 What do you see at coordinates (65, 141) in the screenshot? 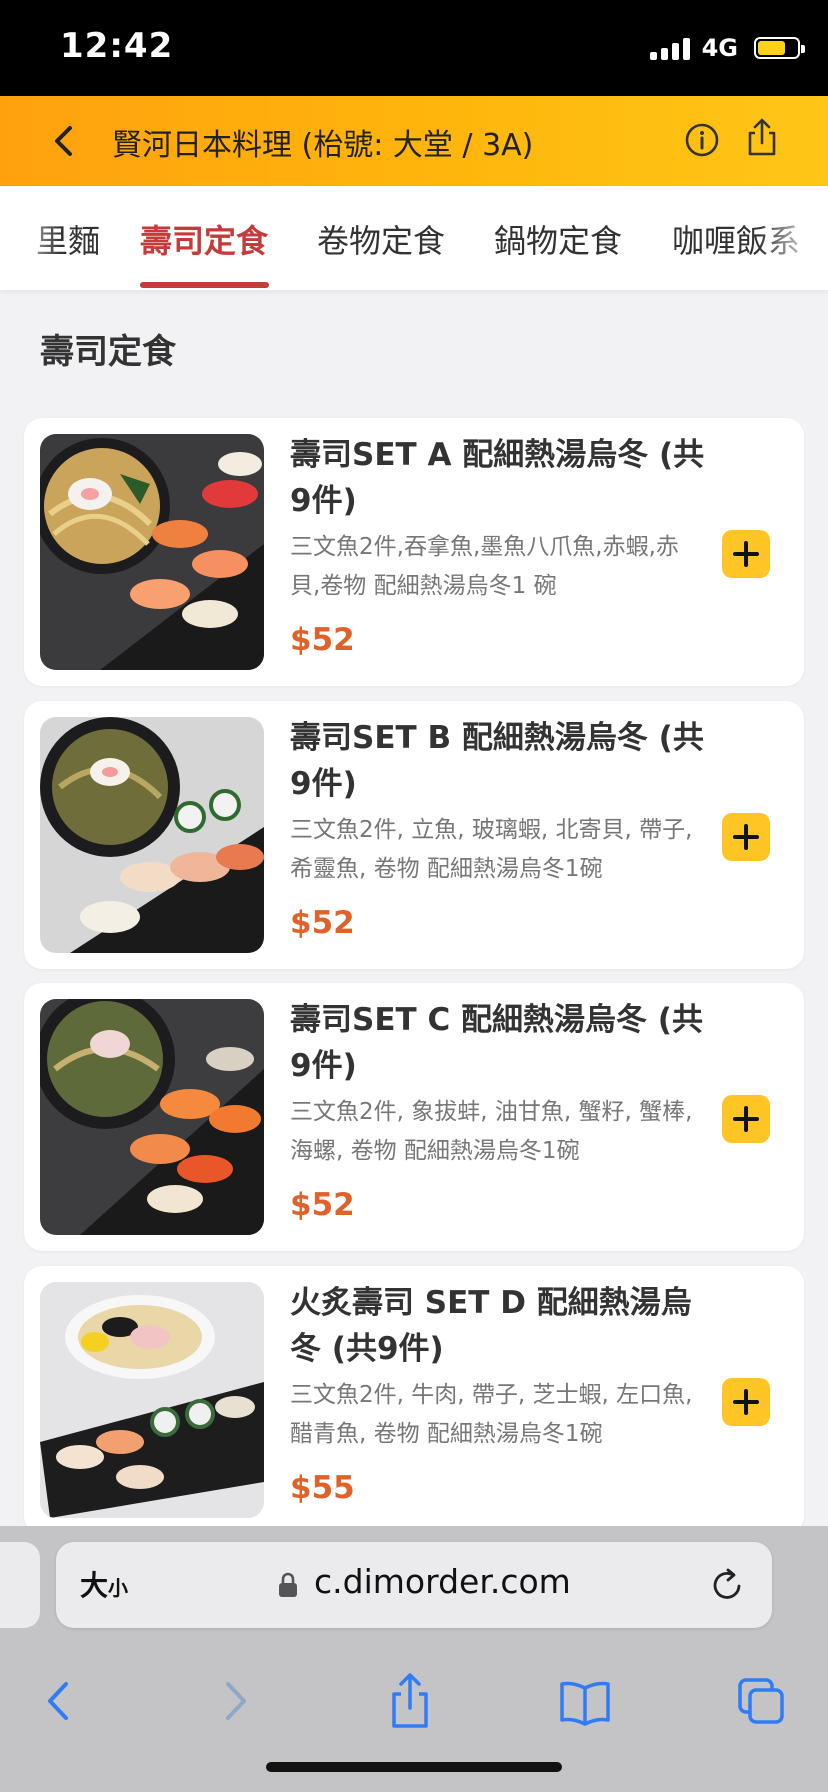
I see `back-arrow-icon` at bounding box center [65, 141].